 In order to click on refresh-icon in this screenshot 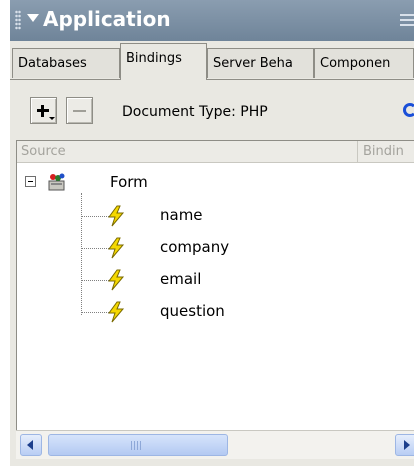, I will do `click(408, 110)`.